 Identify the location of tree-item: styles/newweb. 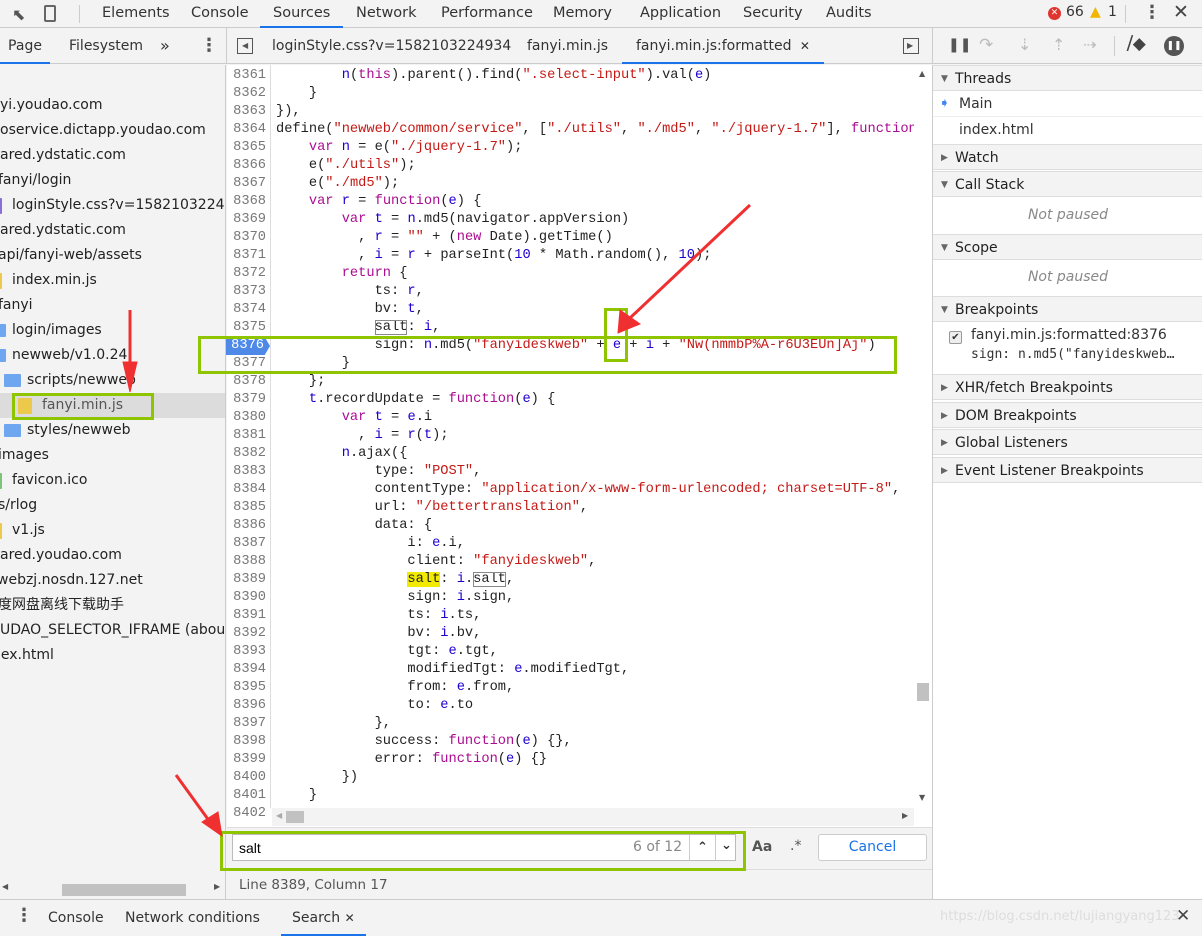
(112, 430).